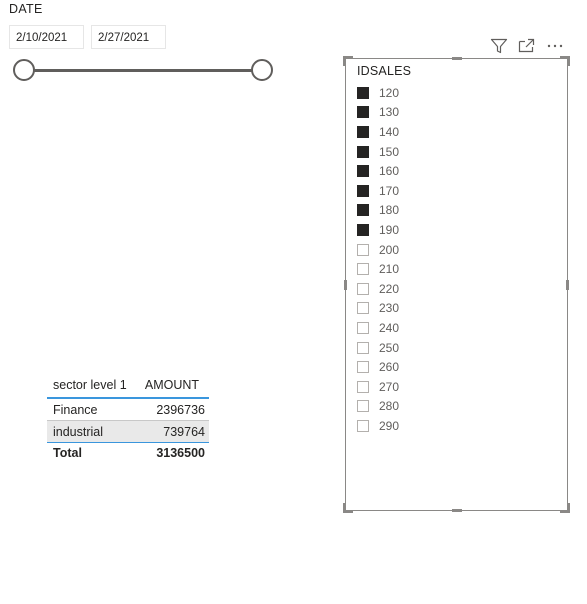 The image size is (587, 604). What do you see at coordinates (378, 113) in the screenshot?
I see `slicer-item: 130` at bounding box center [378, 113].